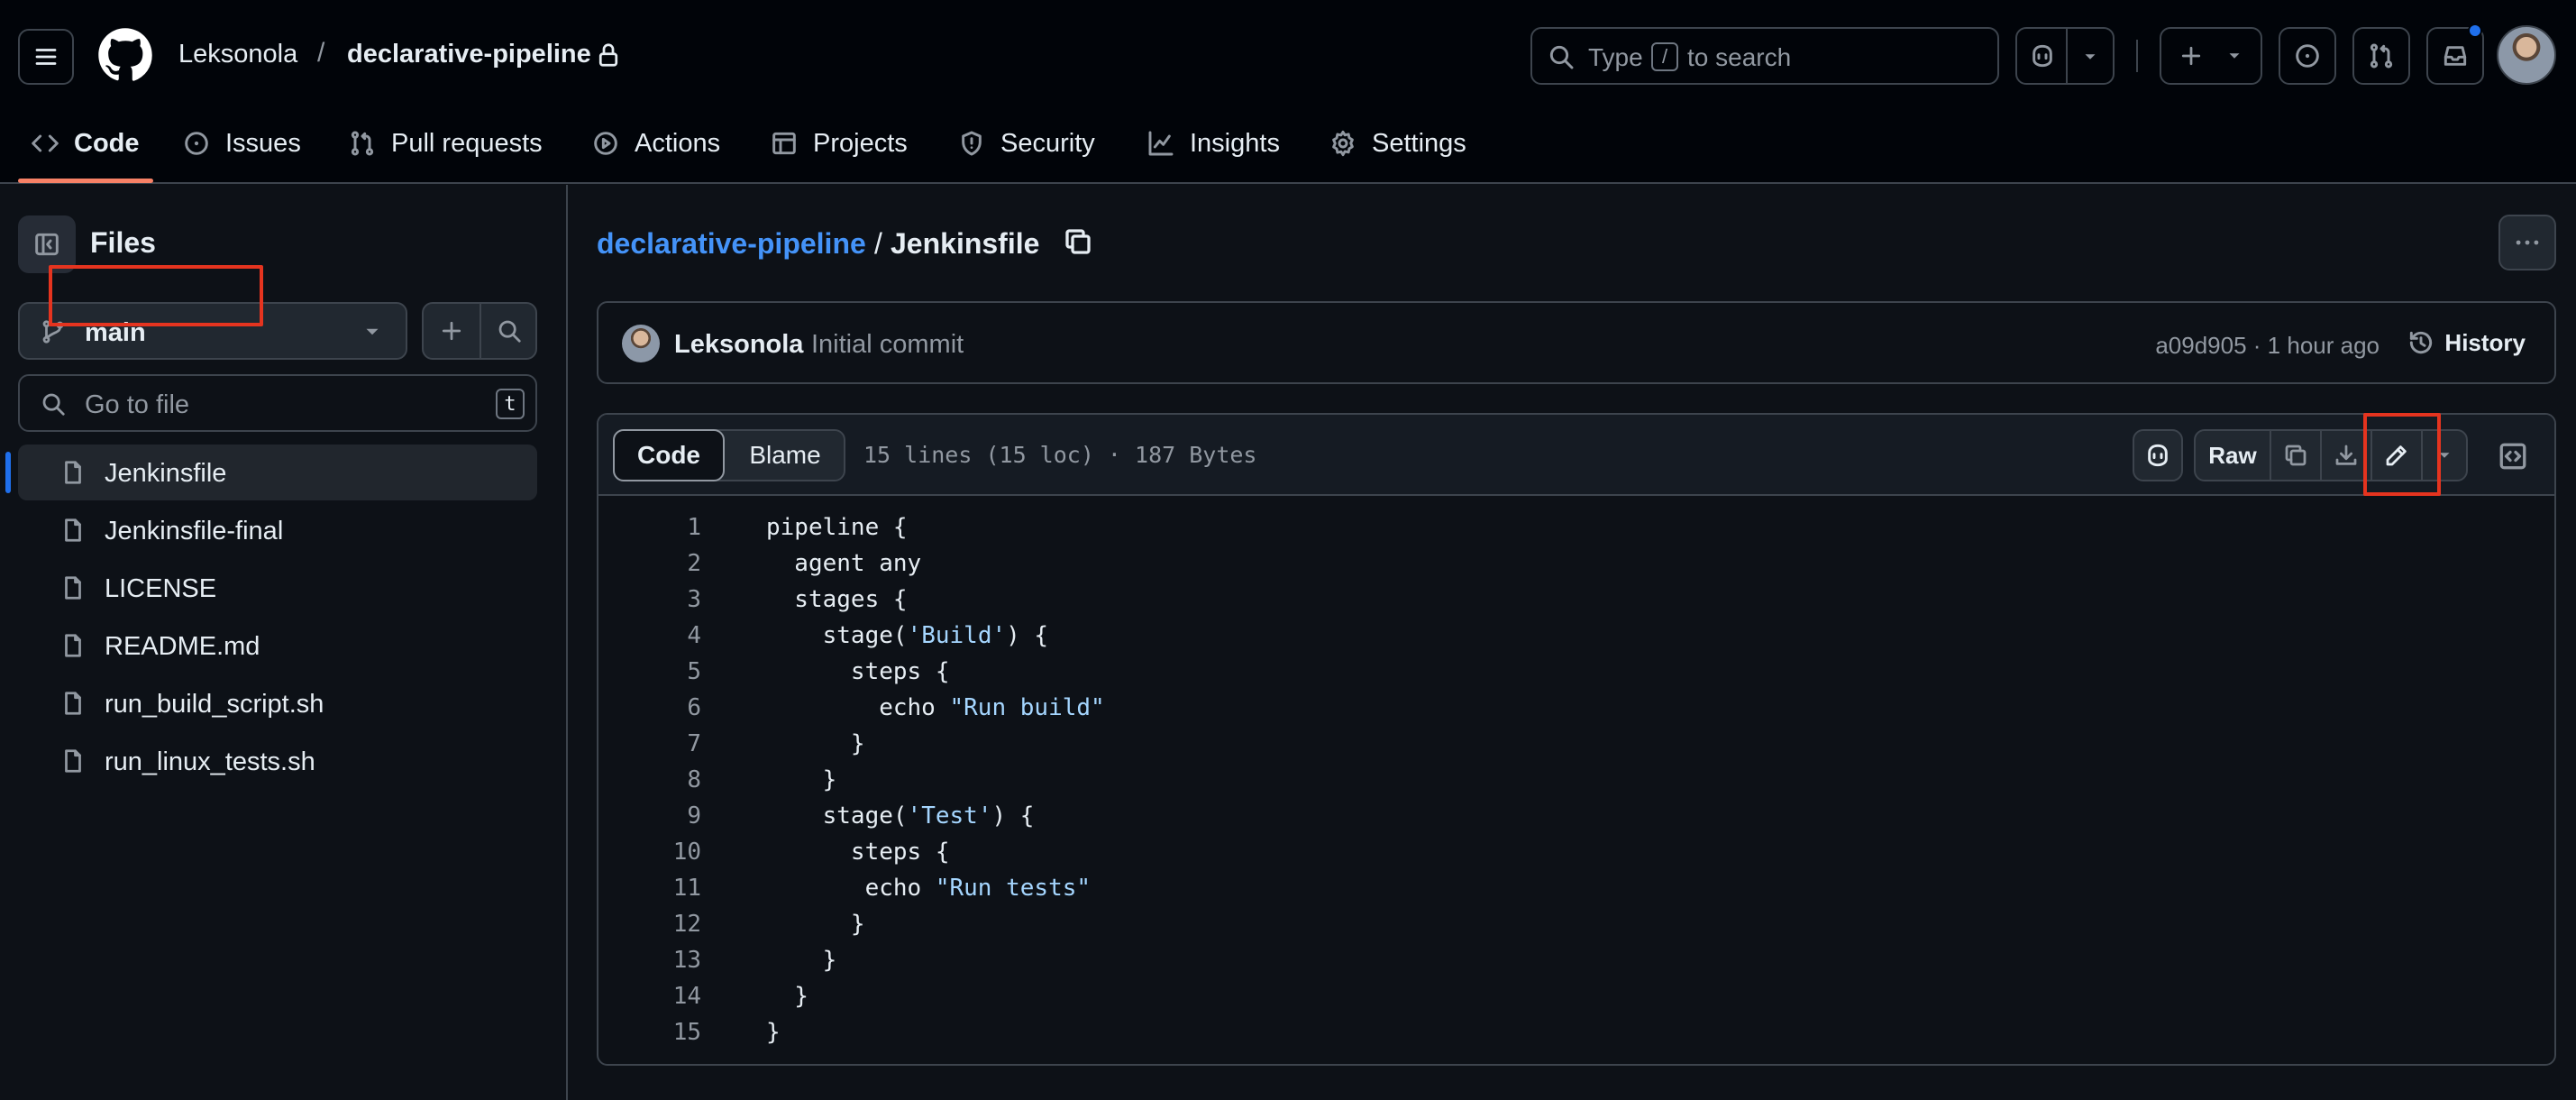 The width and height of the screenshot is (2576, 1100). What do you see at coordinates (837, 528) in the screenshot?
I see `code-token: pipeline {` at bounding box center [837, 528].